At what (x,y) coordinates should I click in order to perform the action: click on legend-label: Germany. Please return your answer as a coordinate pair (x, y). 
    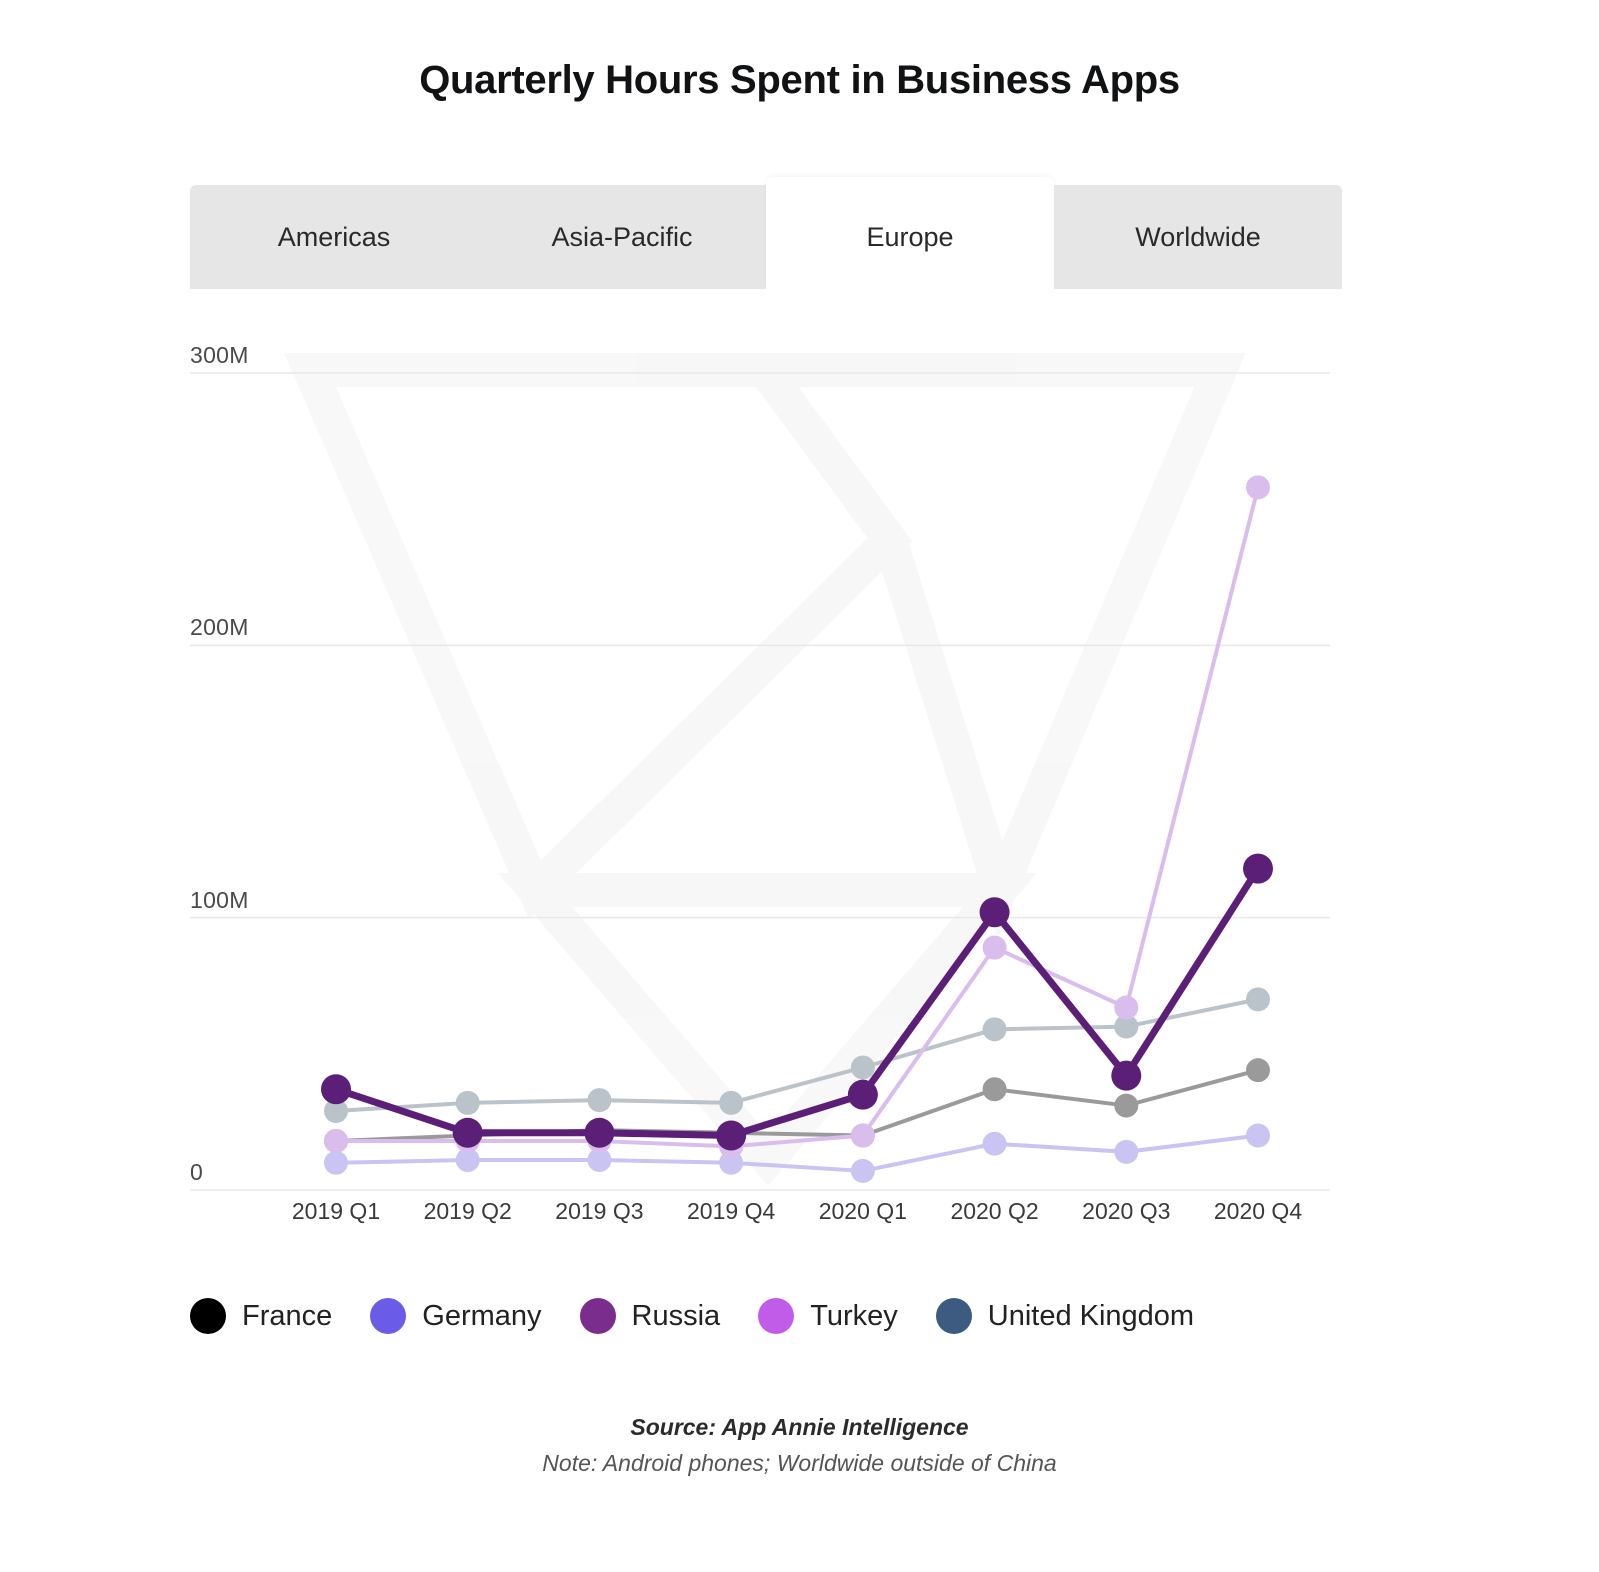
    Looking at the image, I should click on (482, 1315).